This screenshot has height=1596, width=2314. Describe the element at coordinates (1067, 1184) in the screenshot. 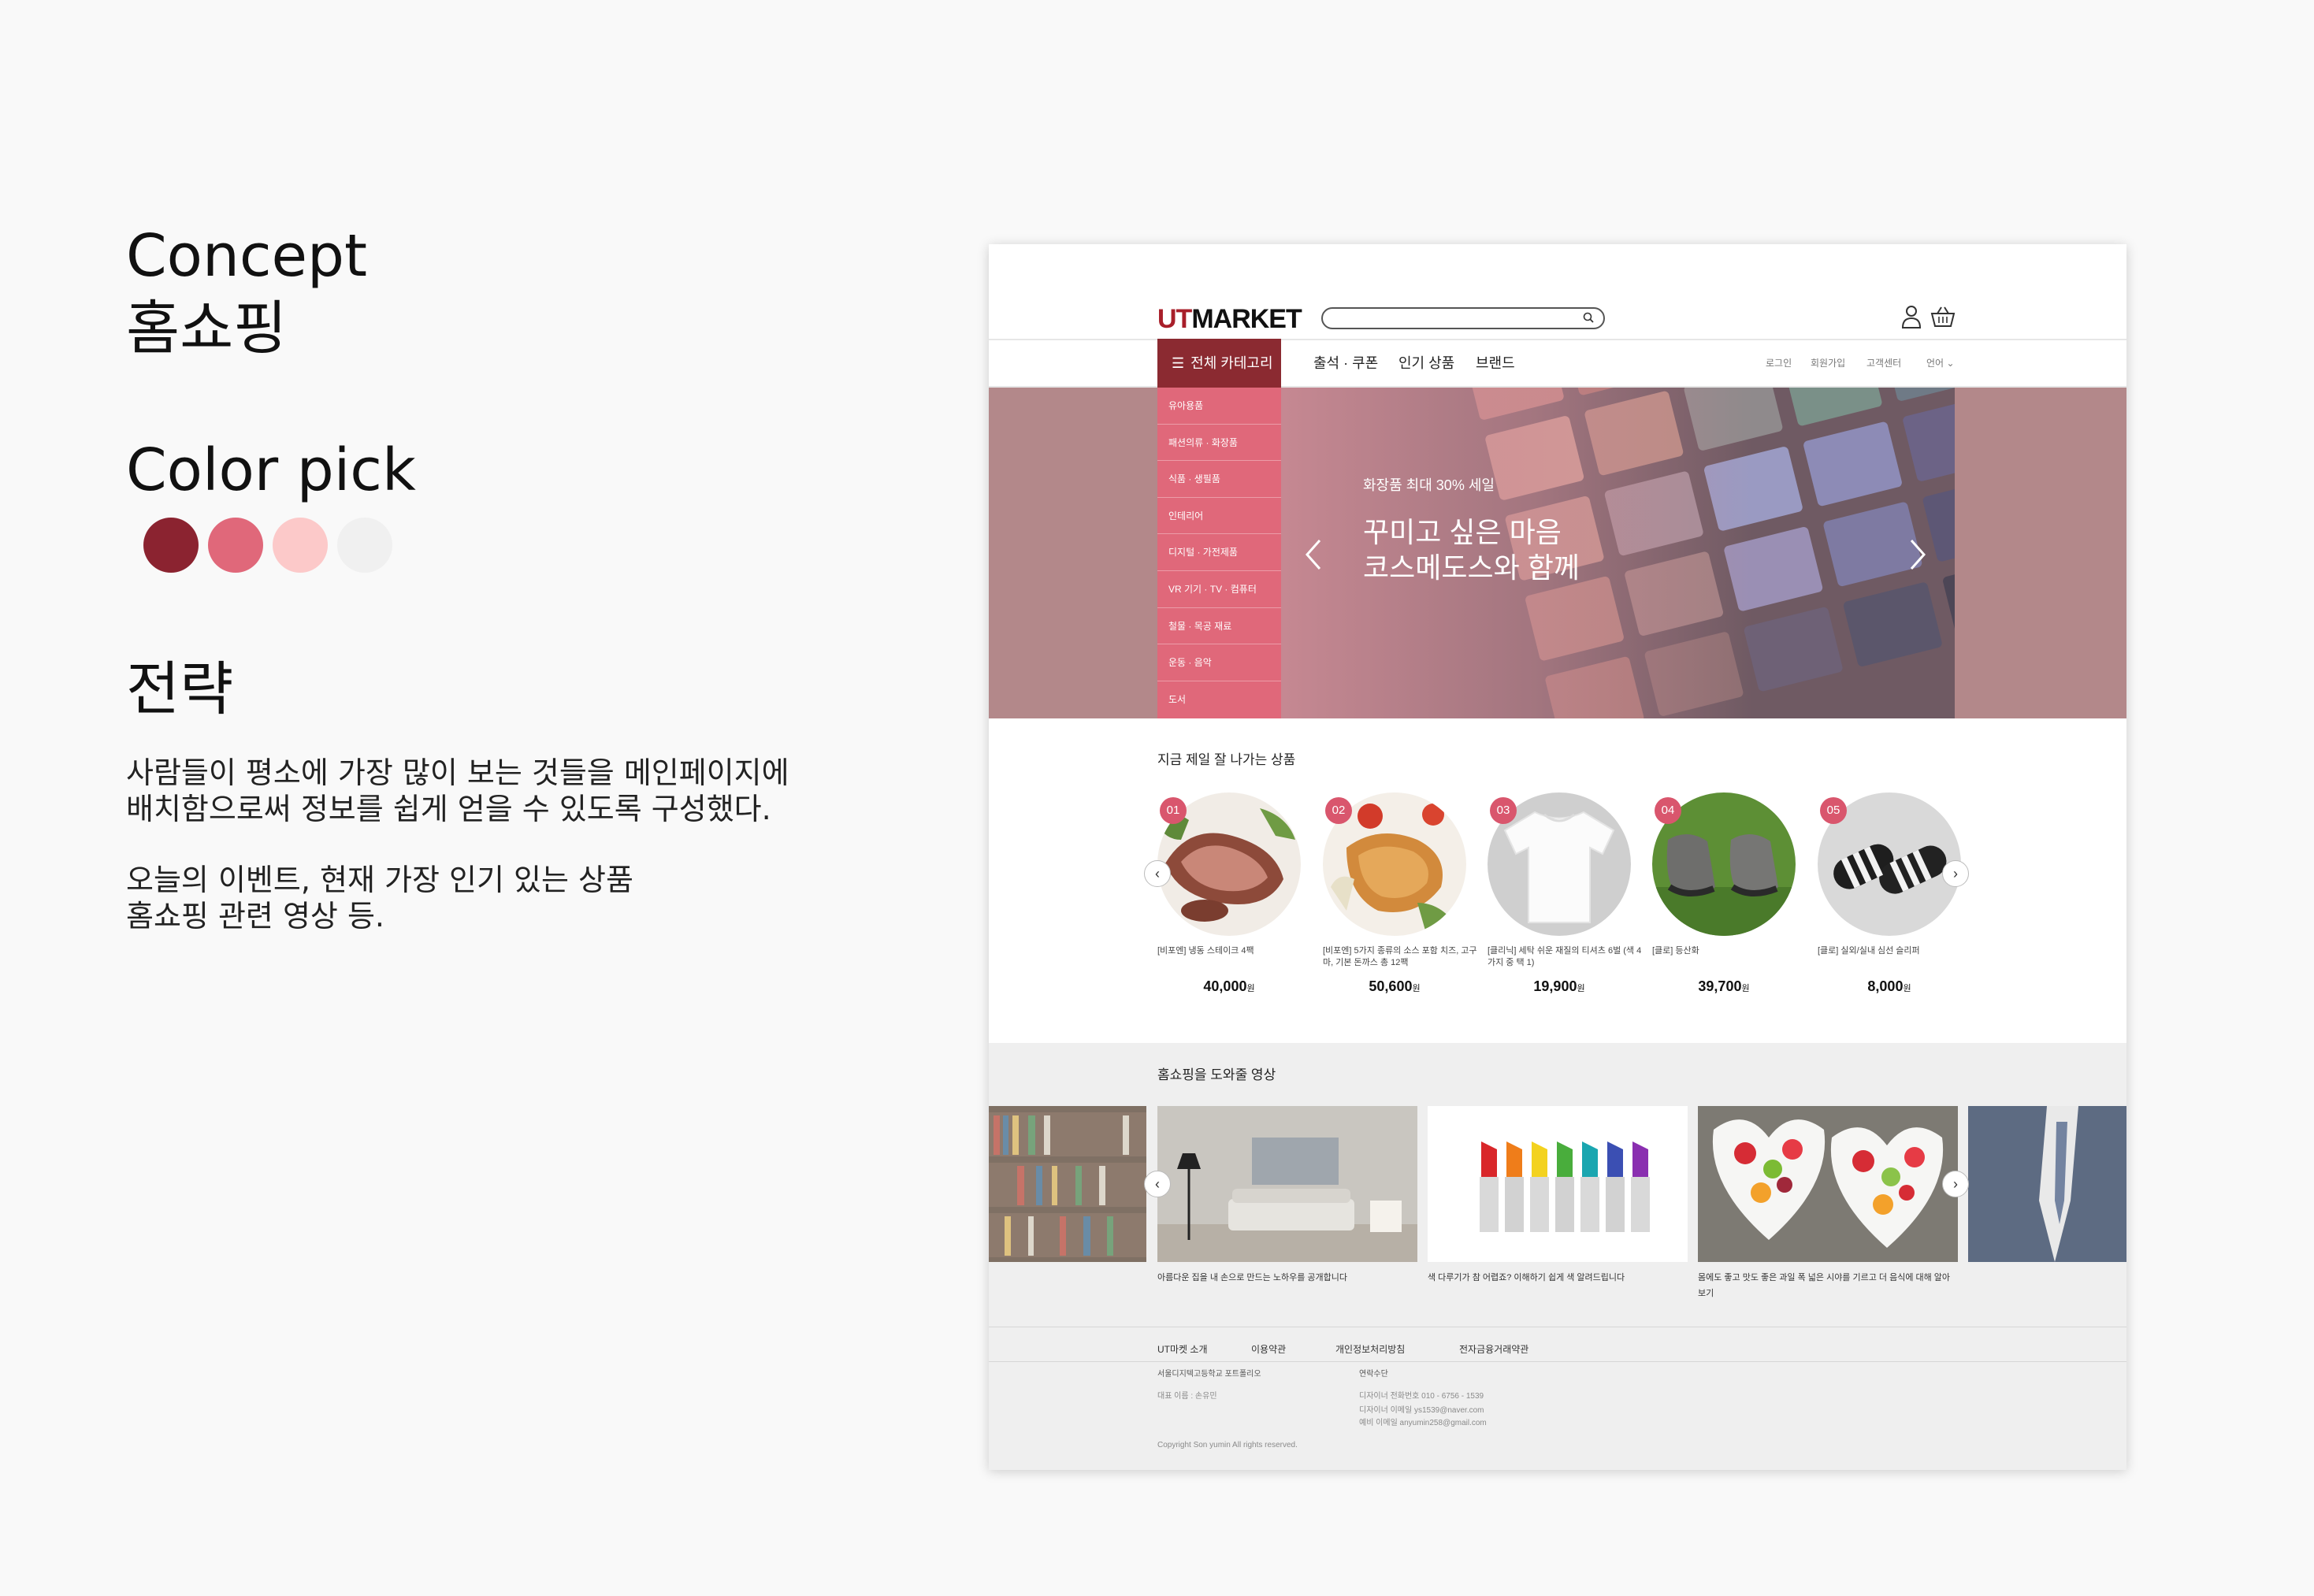

I see `bookshelf-thumbnail` at that location.